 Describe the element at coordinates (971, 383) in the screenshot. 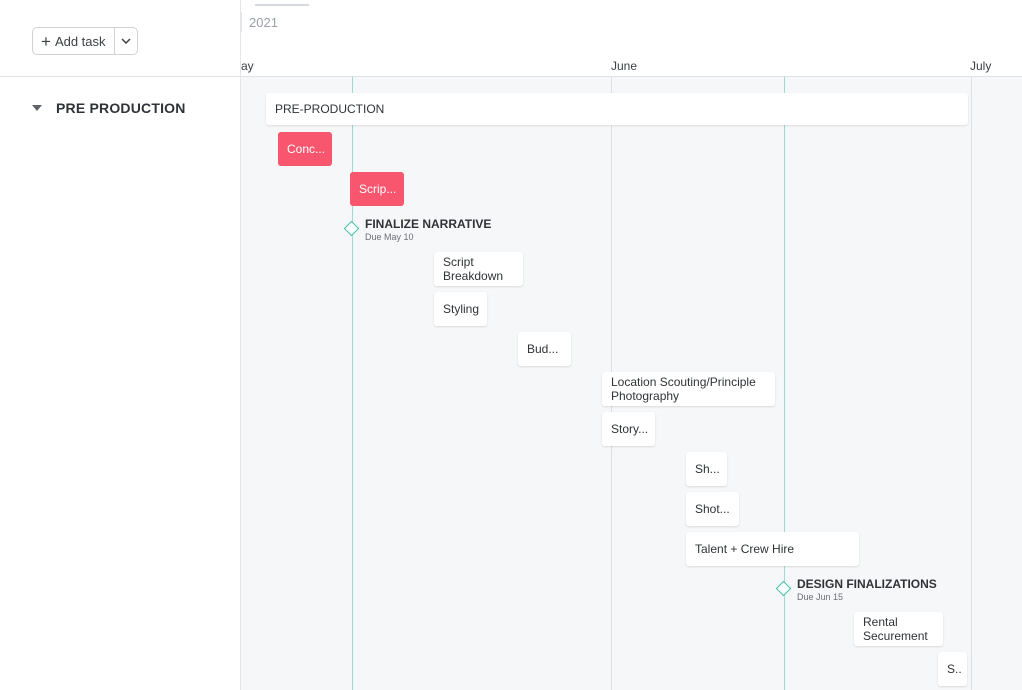

I see `month-gridline-july` at that location.